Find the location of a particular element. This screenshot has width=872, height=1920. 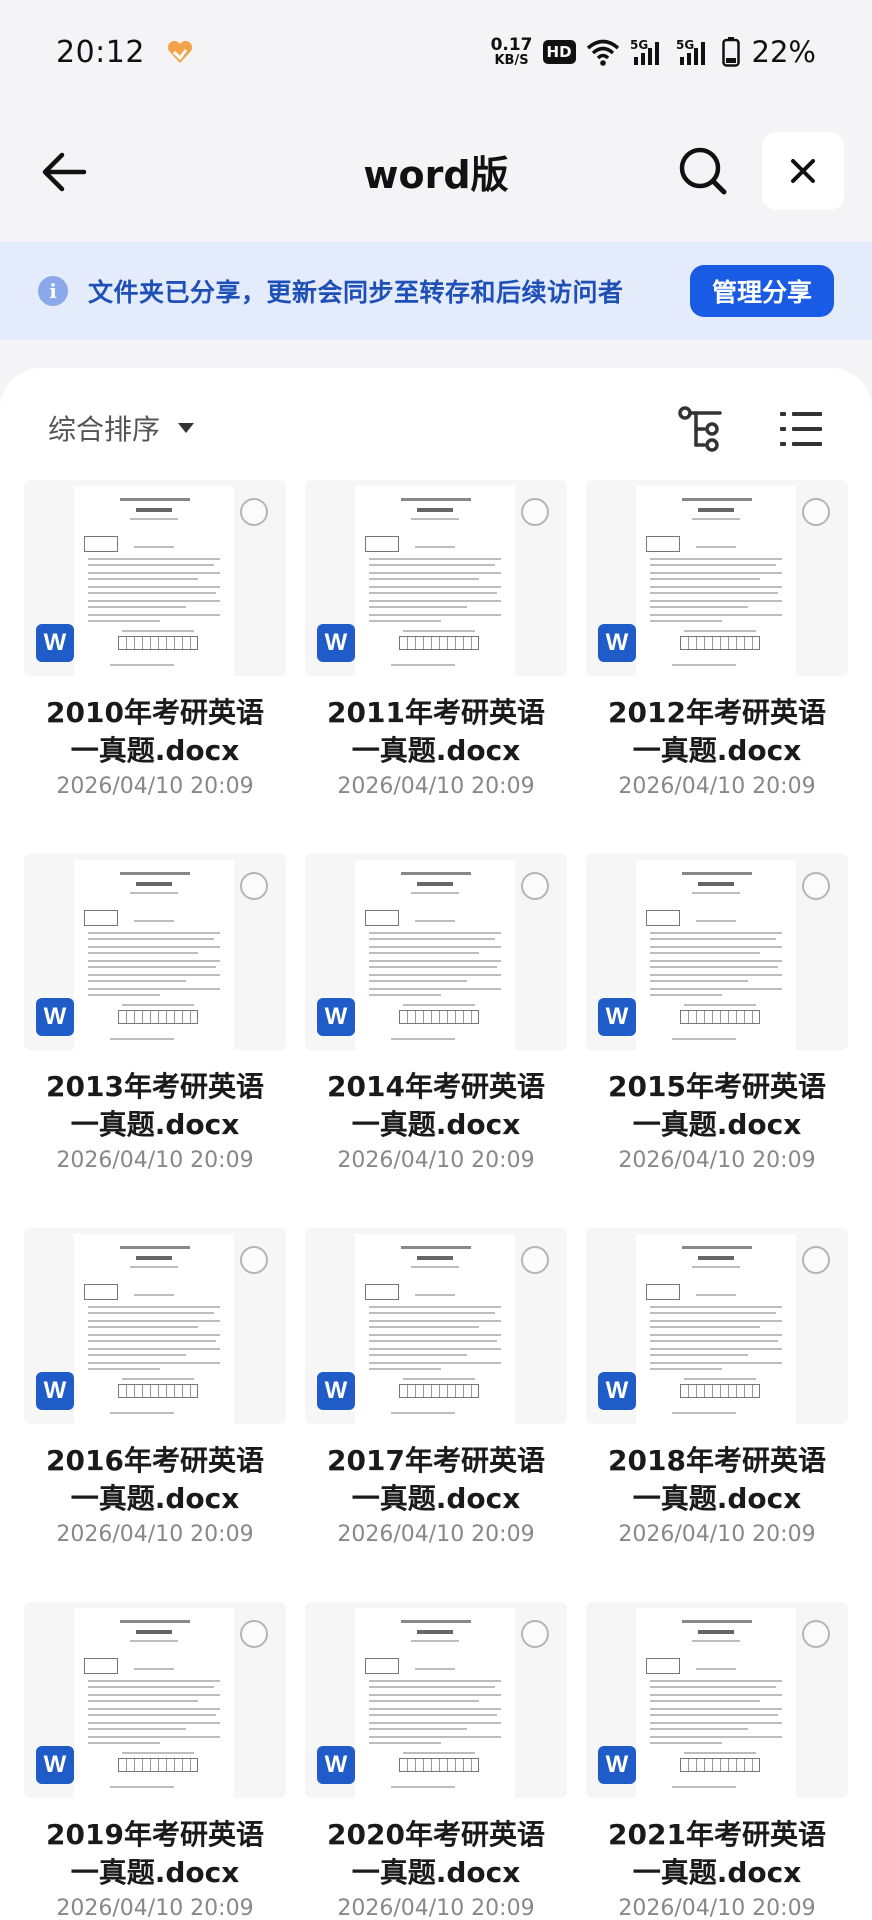

file-name: 2011年考研英语 一真题.docx is located at coordinates (436, 732).